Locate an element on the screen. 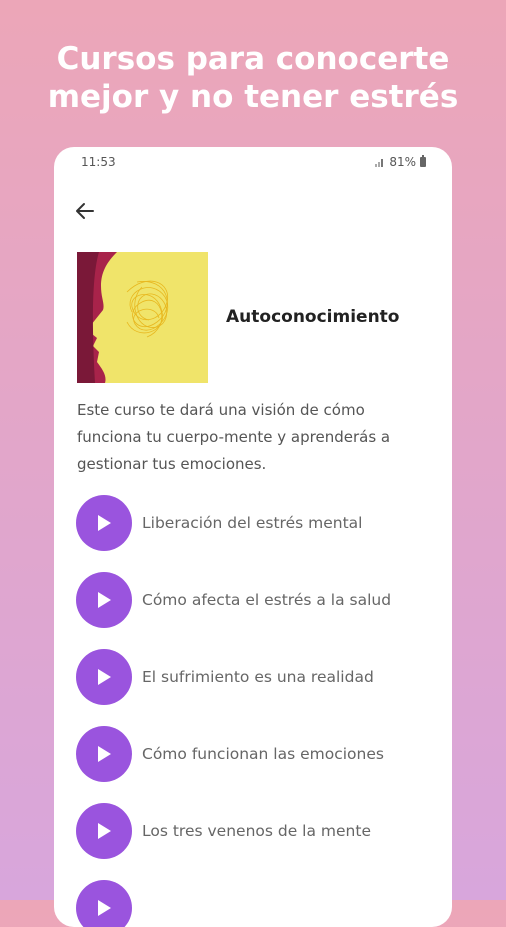 The image size is (506, 927). lesson-label: Liberación del estrés mental is located at coordinates (252, 523).